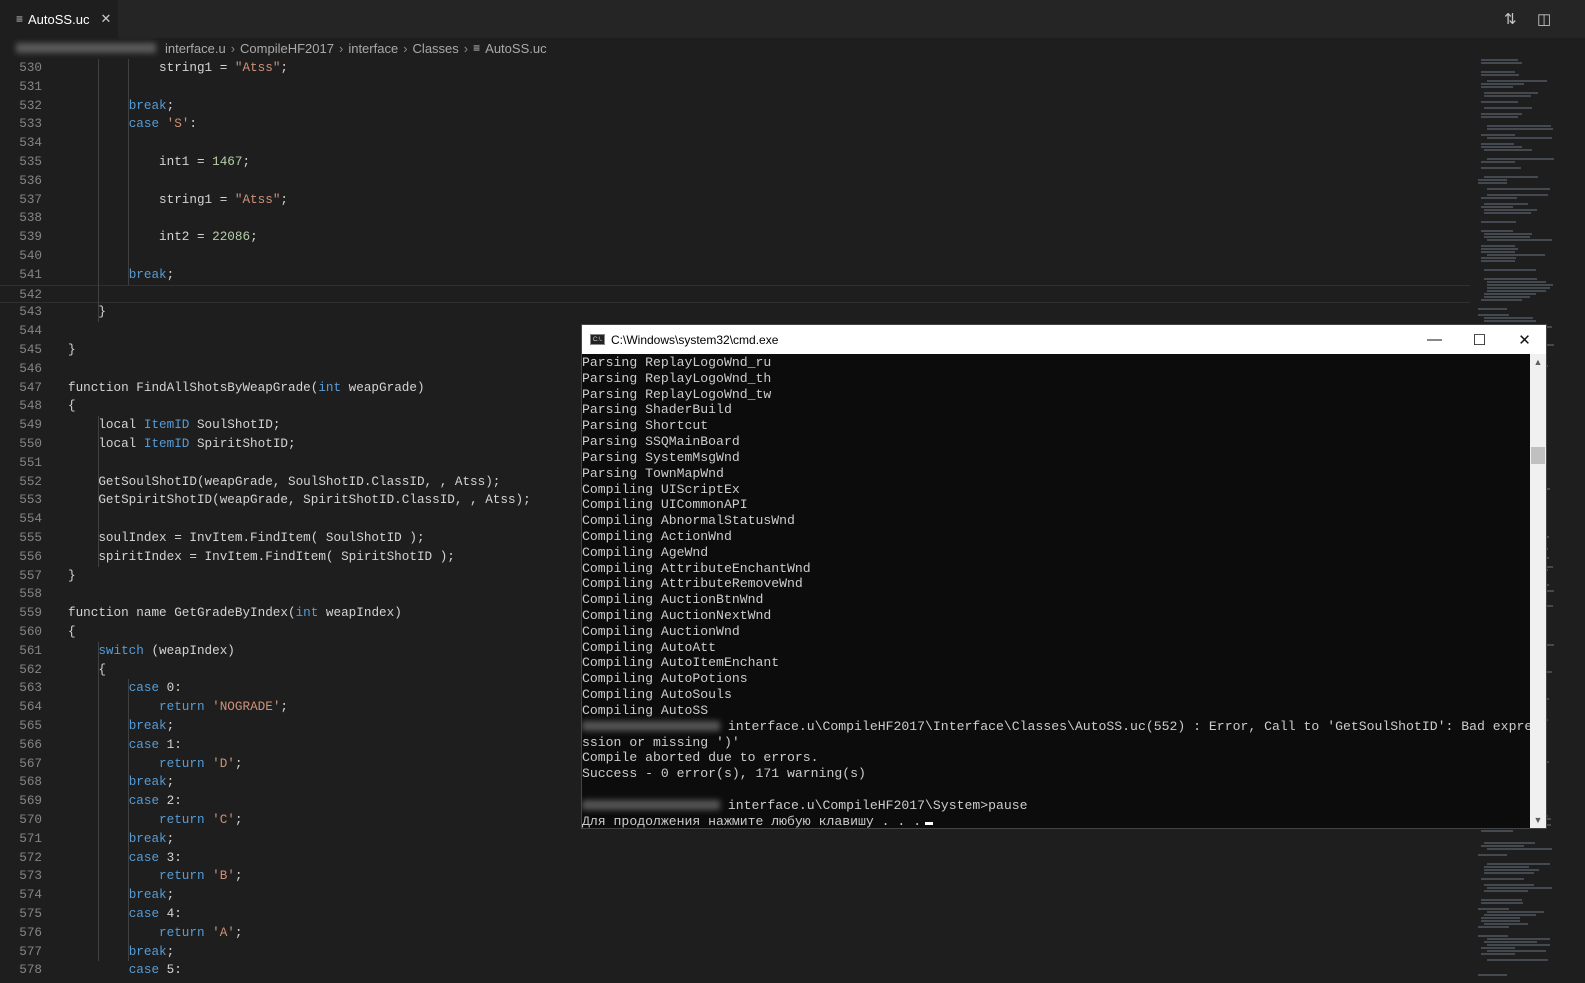 Image resolution: width=1585 pixels, height=983 pixels. I want to click on compare-changes-icon: ⇅, so click(1510, 19).